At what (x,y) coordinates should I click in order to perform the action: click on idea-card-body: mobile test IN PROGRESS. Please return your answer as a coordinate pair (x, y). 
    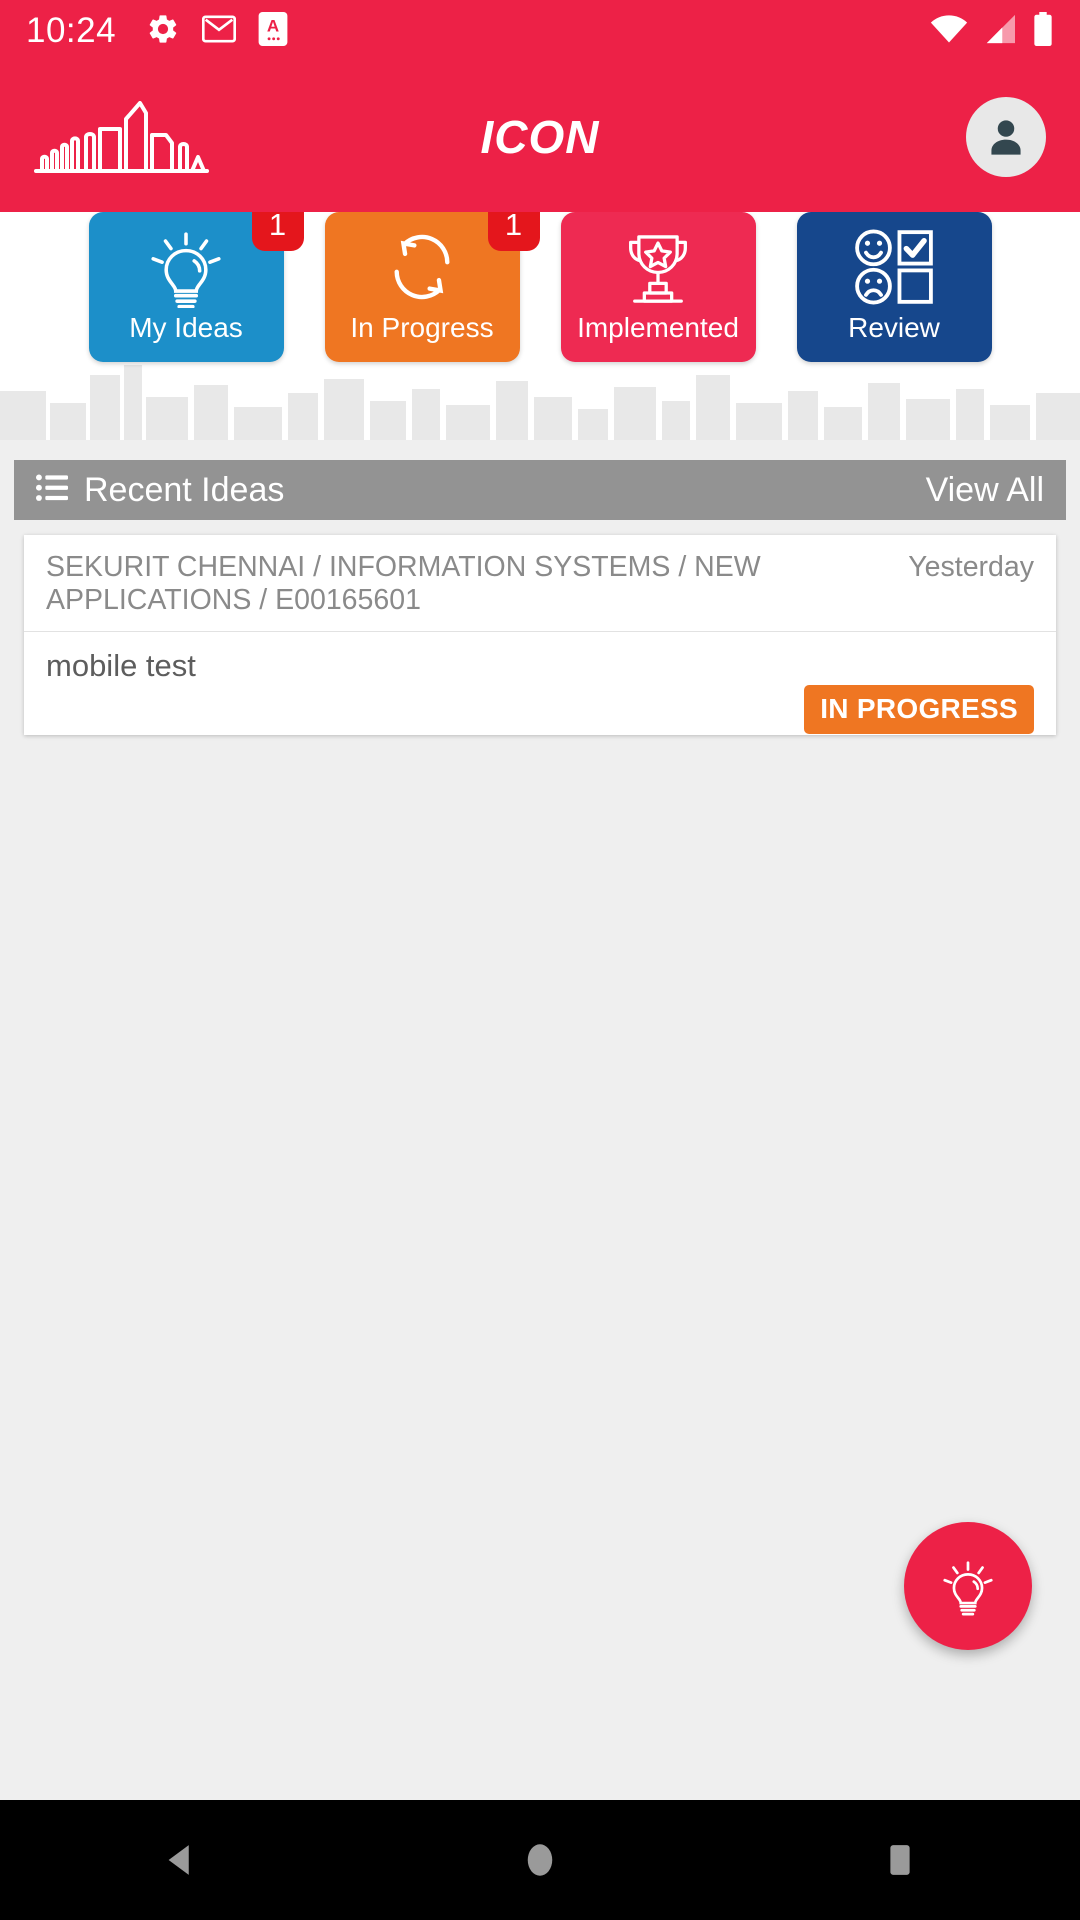
    Looking at the image, I should click on (540, 691).